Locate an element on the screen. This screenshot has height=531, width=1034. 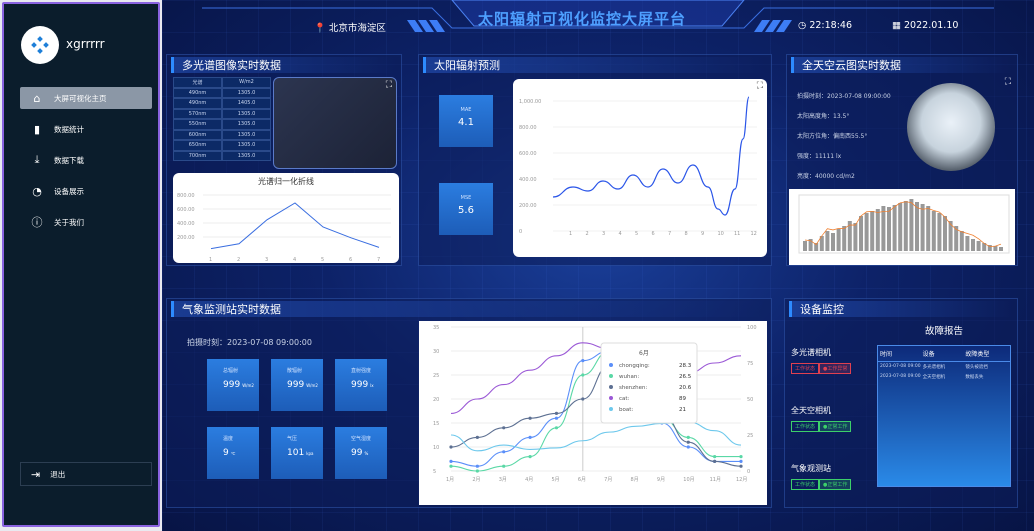
x-tick-label: 4 is located at coordinates (294, 260).